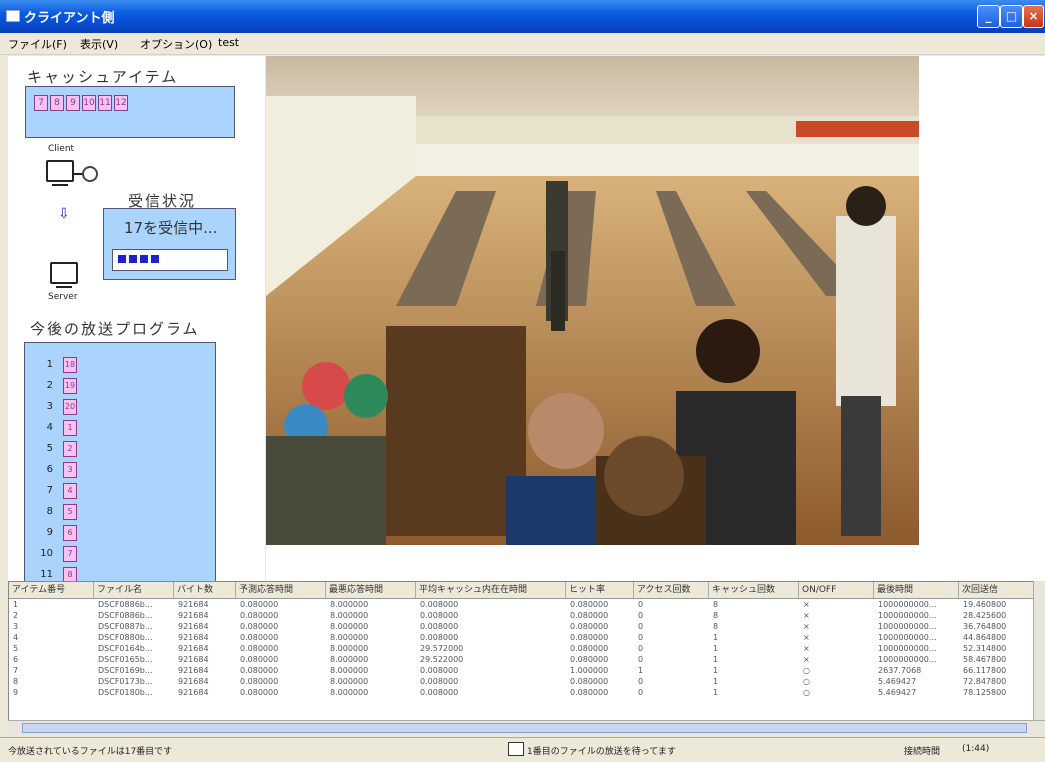 The height and width of the screenshot is (762, 1045). Describe the element at coordinates (205, 590) in the screenshot. I see `column-header-bytes: バイト数` at that location.